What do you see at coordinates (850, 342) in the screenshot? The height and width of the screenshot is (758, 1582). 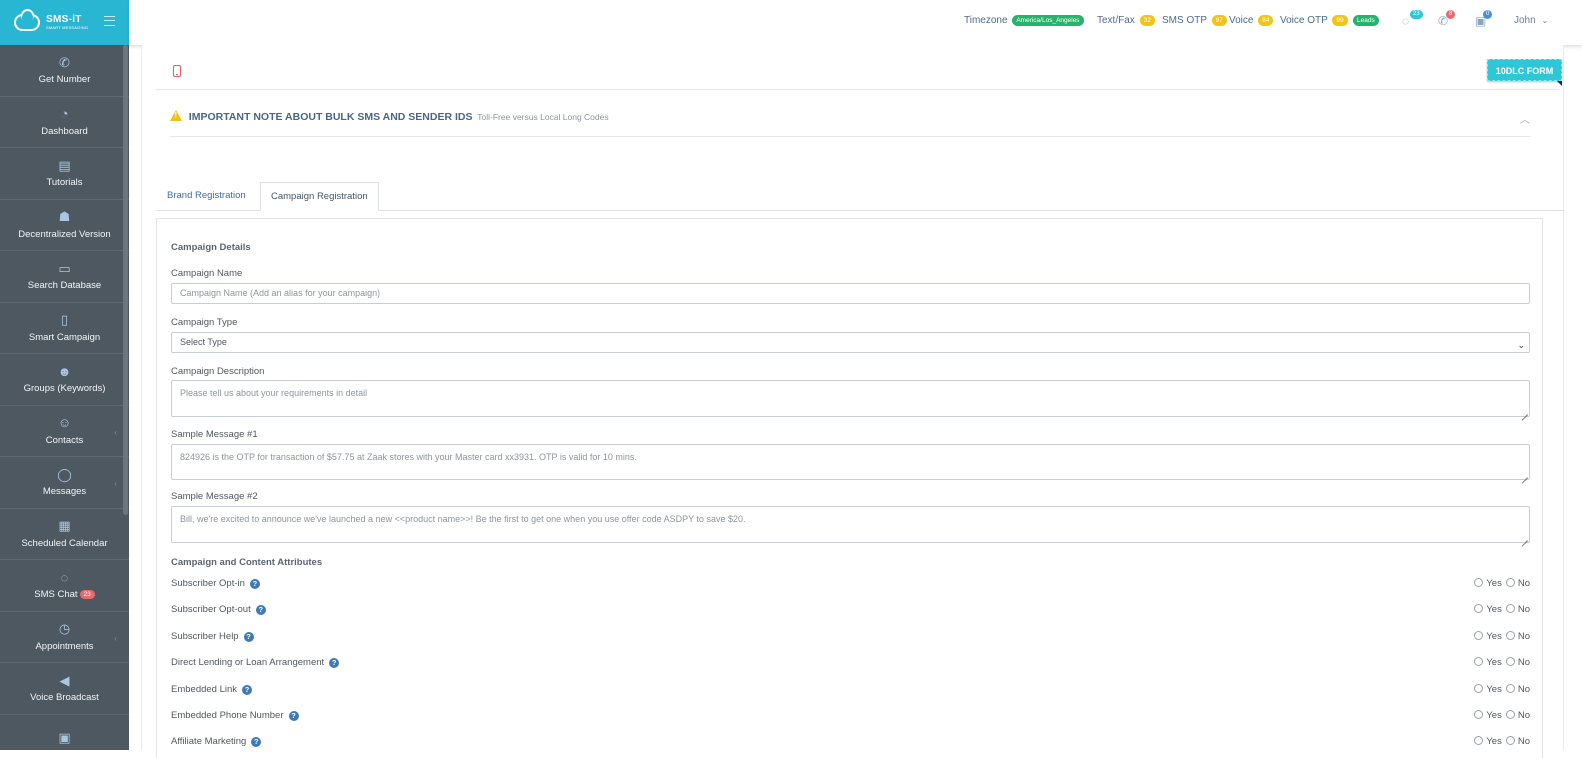 I see `campaign-type-select: Select Type ⌄` at bounding box center [850, 342].